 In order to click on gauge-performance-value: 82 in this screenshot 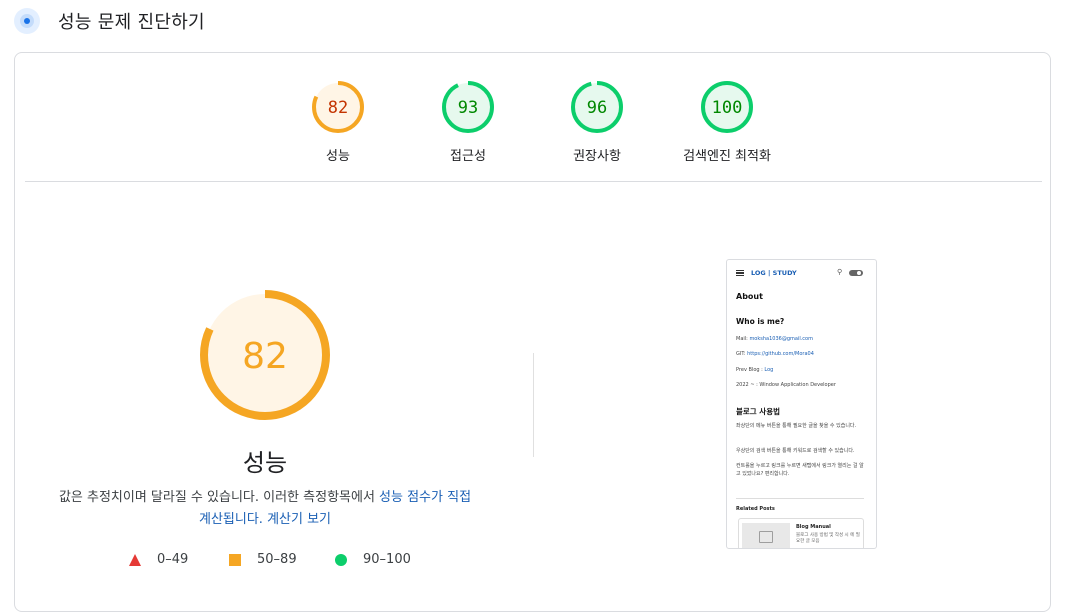, I will do `click(338, 108)`.